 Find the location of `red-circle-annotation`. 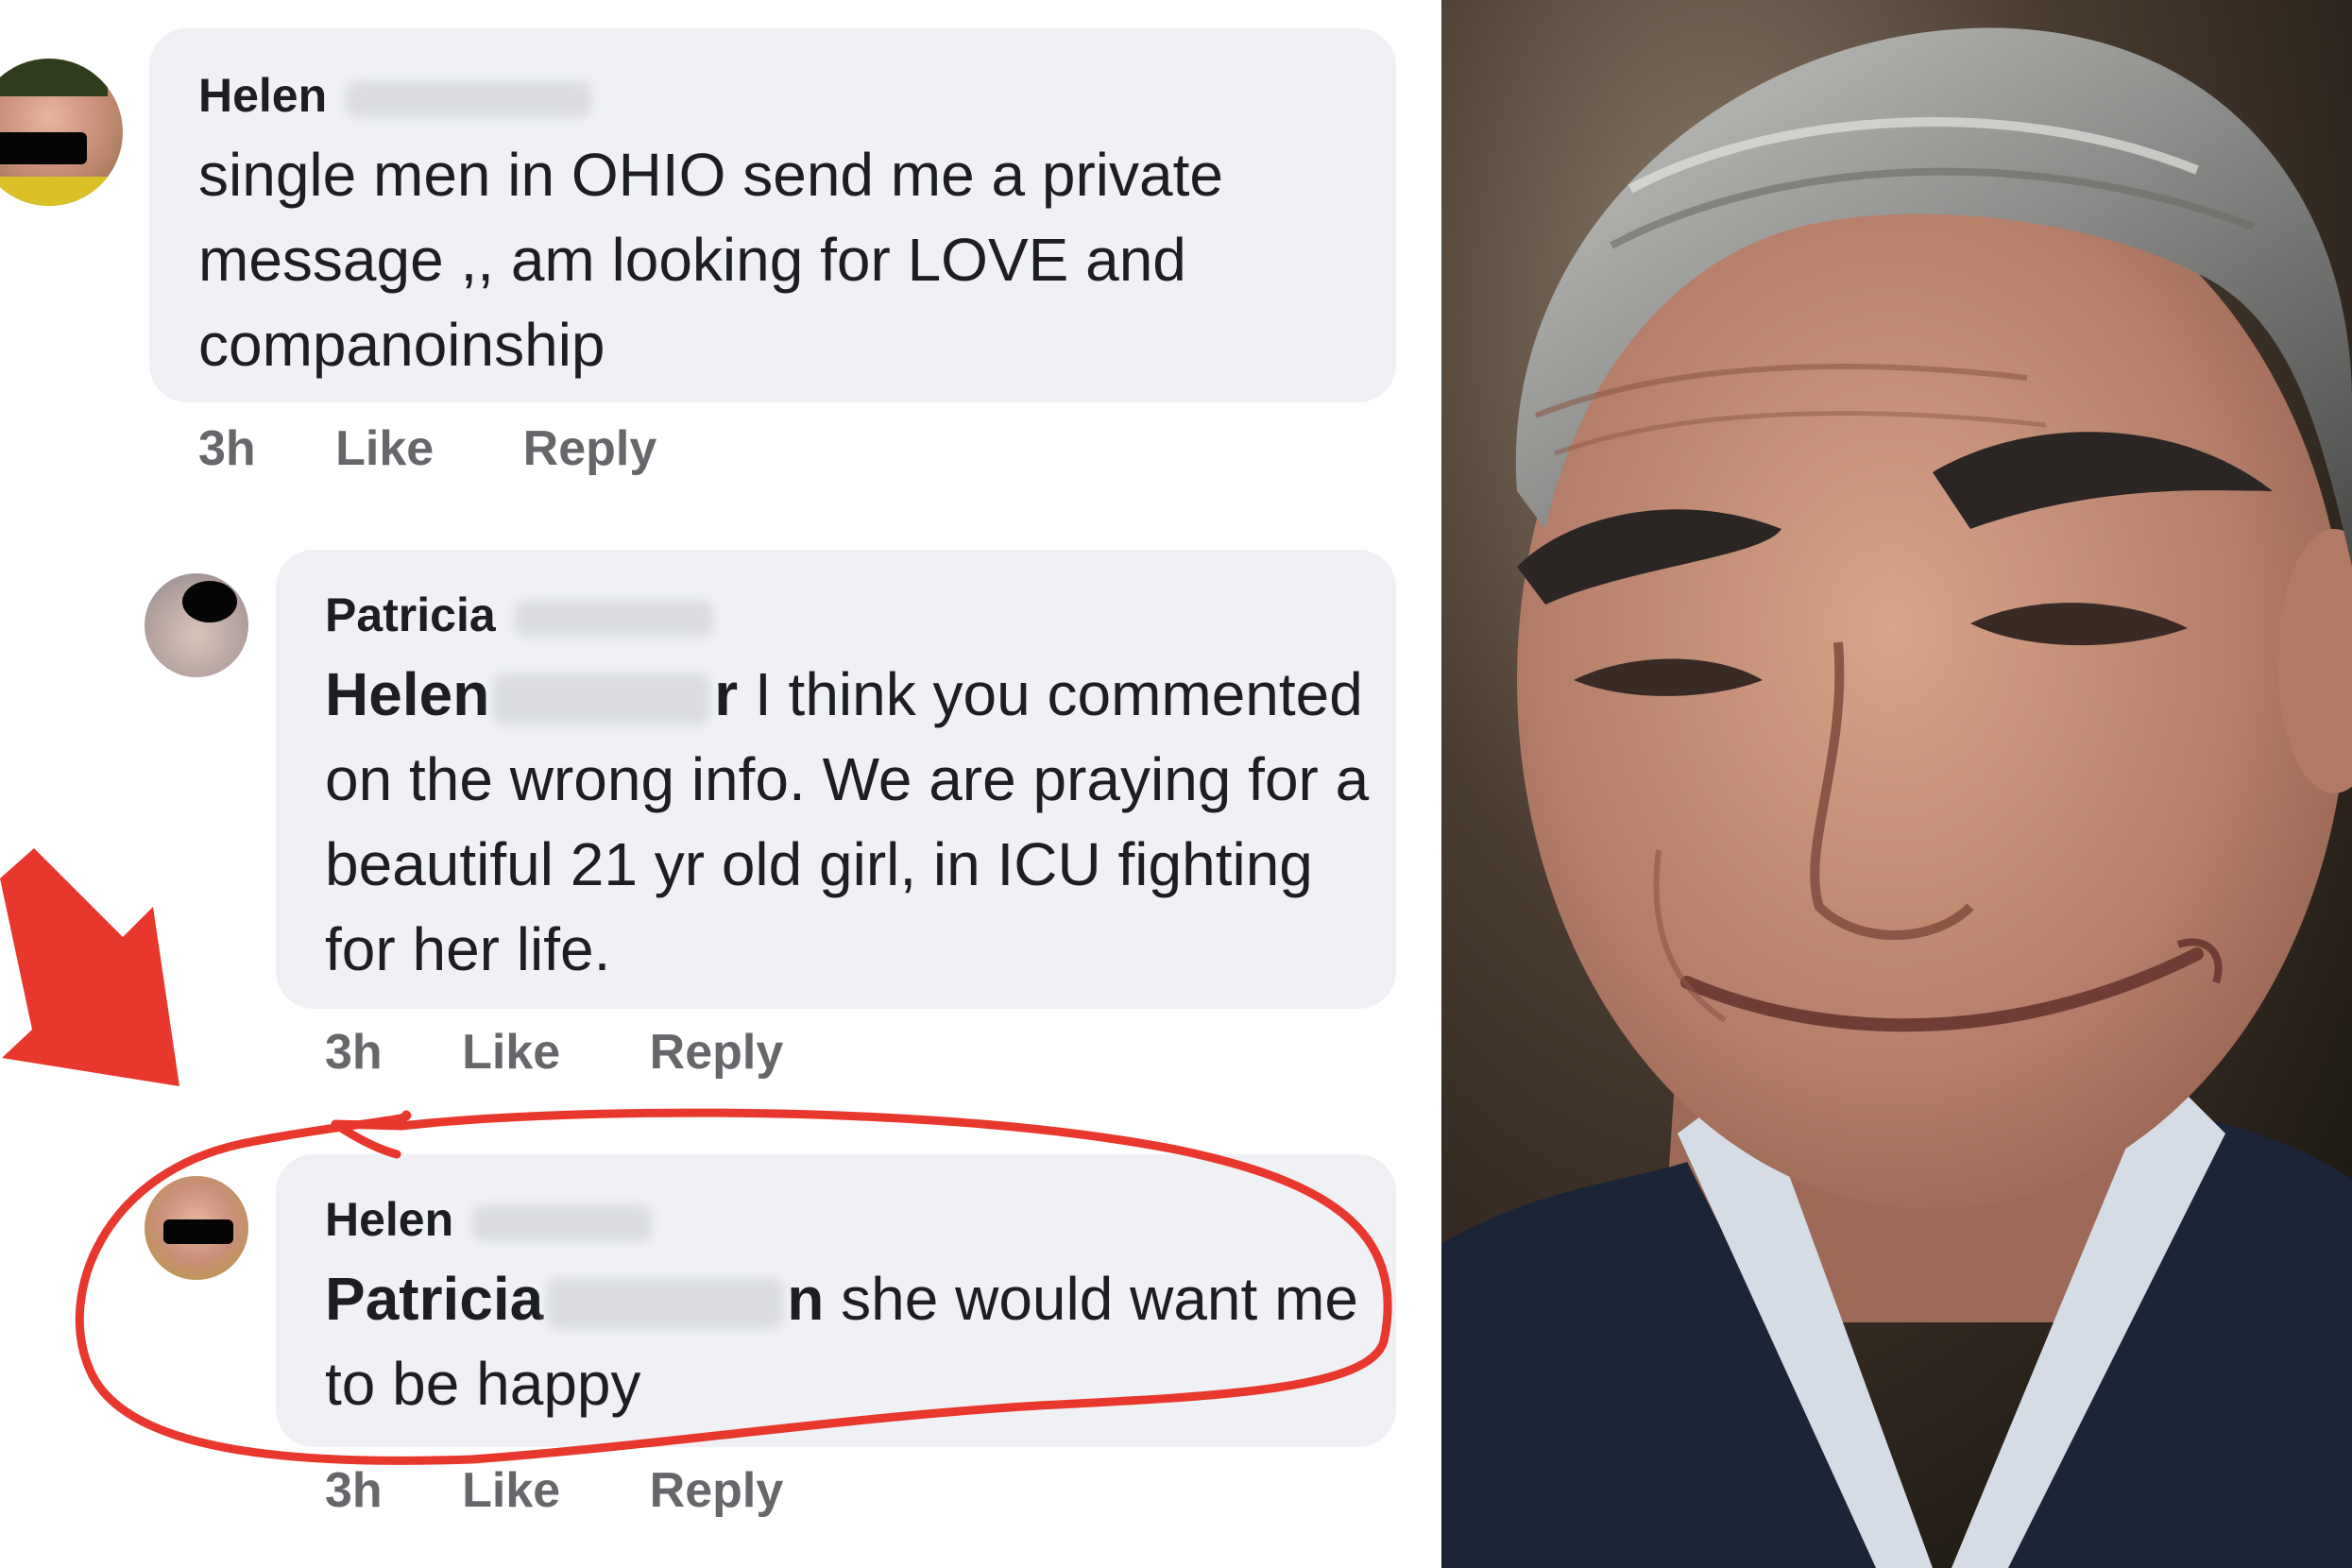

red-circle-annotation is located at coordinates (733, 1286).